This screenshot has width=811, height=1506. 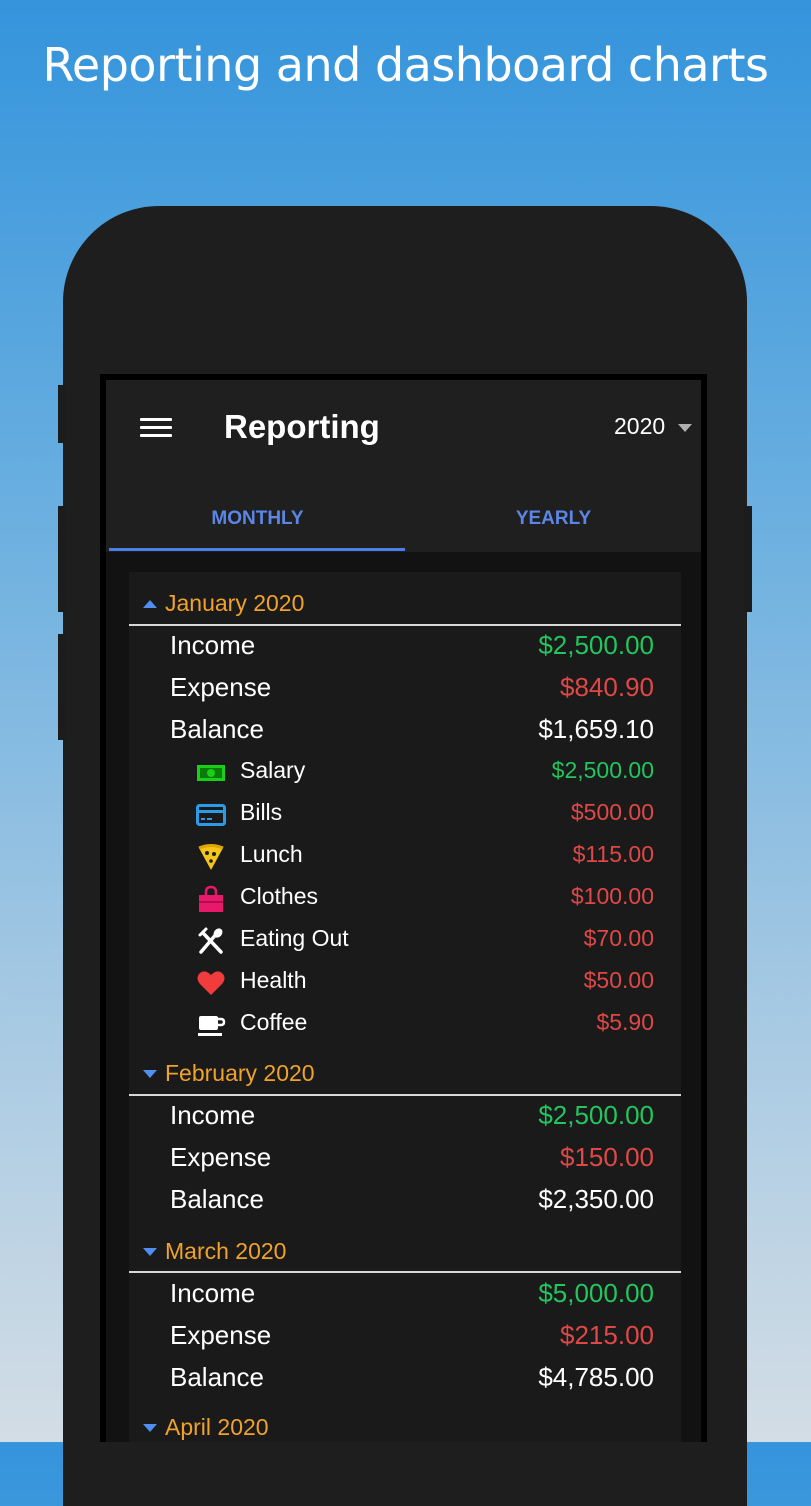 I want to click on category-row-eating-out: Eating Out $70.00, so click(x=405, y=942).